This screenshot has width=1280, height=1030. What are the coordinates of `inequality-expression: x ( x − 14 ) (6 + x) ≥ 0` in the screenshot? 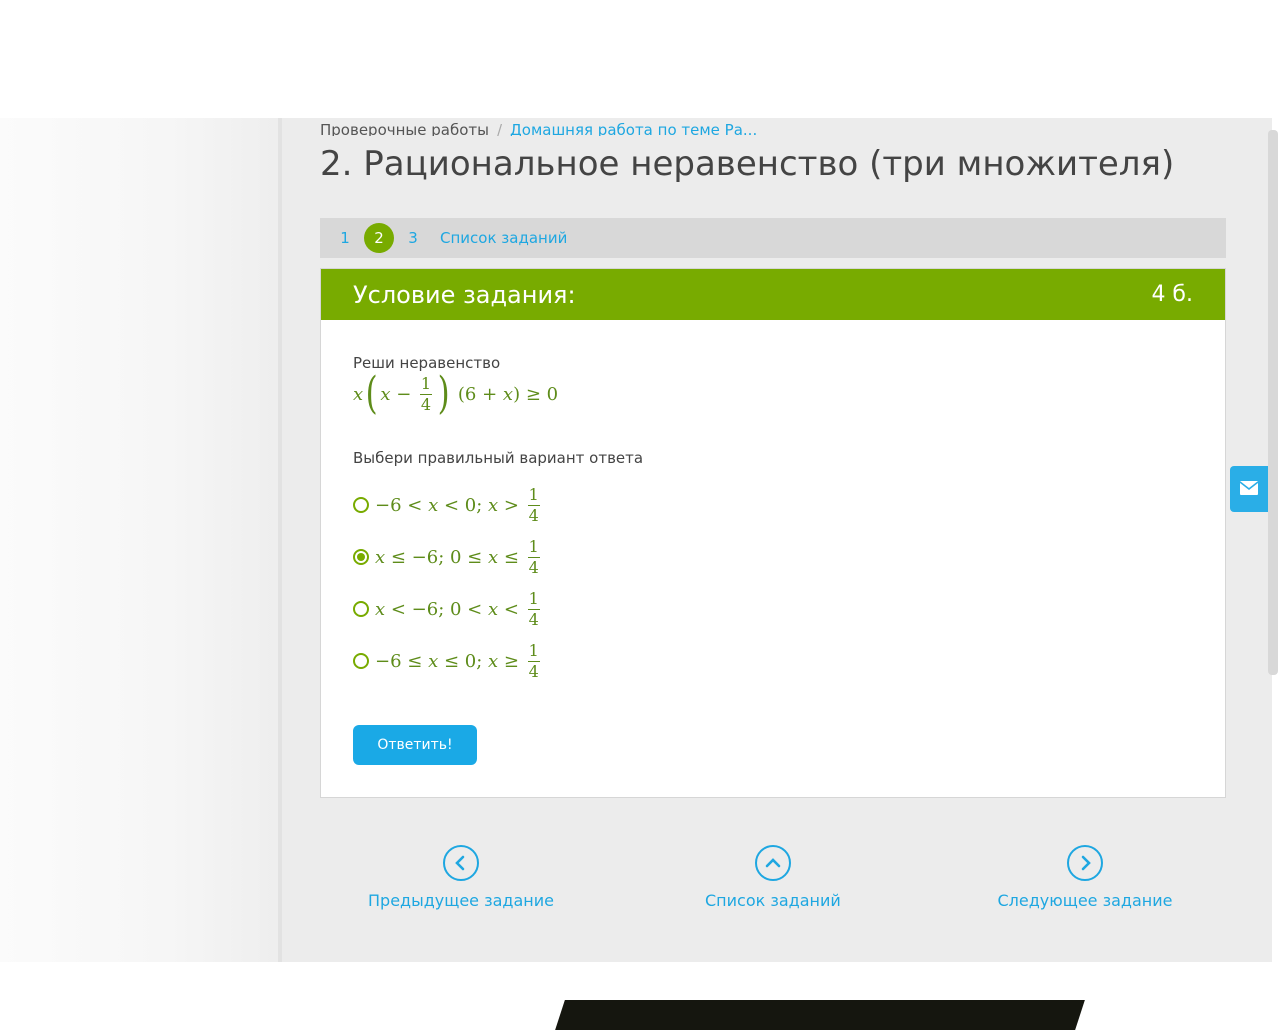 It's located at (456, 393).